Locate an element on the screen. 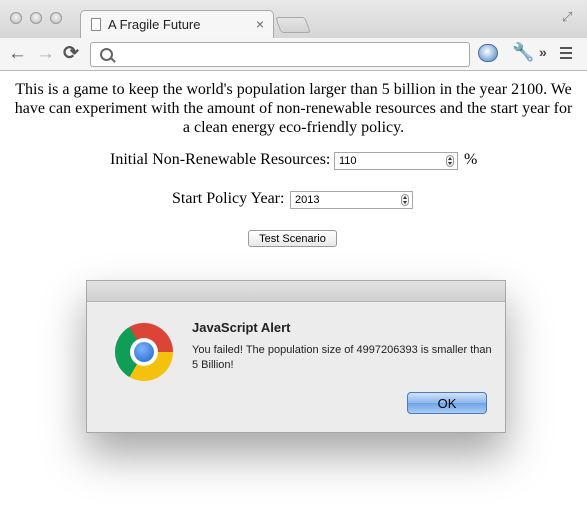 This screenshot has height=531, width=587. search-icon is located at coordinates (106, 54).